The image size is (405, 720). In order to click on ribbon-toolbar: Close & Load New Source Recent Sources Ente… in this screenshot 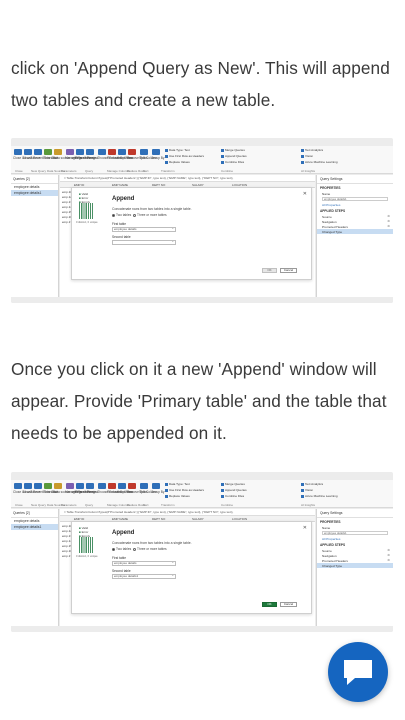, I will do `click(202, 494)`.